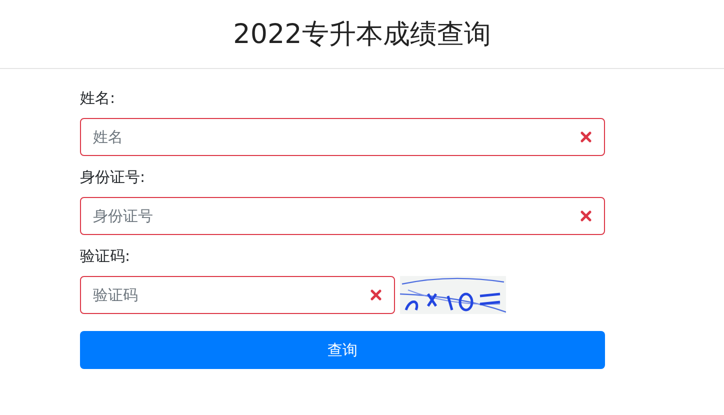  What do you see at coordinates (362, 35) in the screenshot?
I see `page-title: 2022专升本成绩查询` at bounding box center [362, 35].